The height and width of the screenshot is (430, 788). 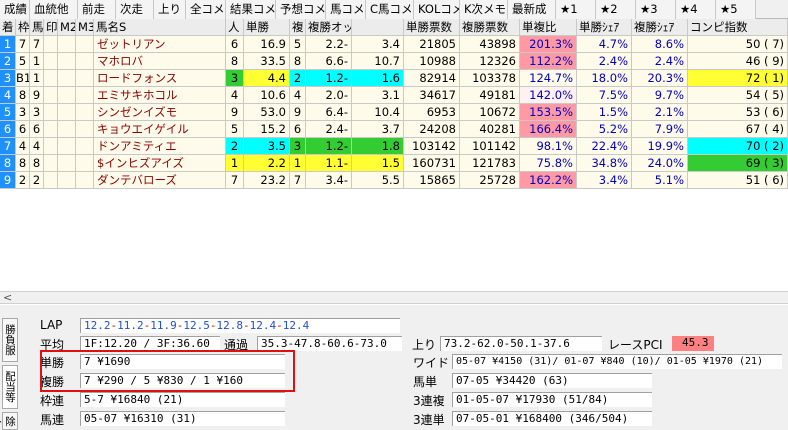 What do you see at coordinates (432, 78) in the screenshot?
I see `cell-tansho-votes: 82914` at bounding box center [432, 78].